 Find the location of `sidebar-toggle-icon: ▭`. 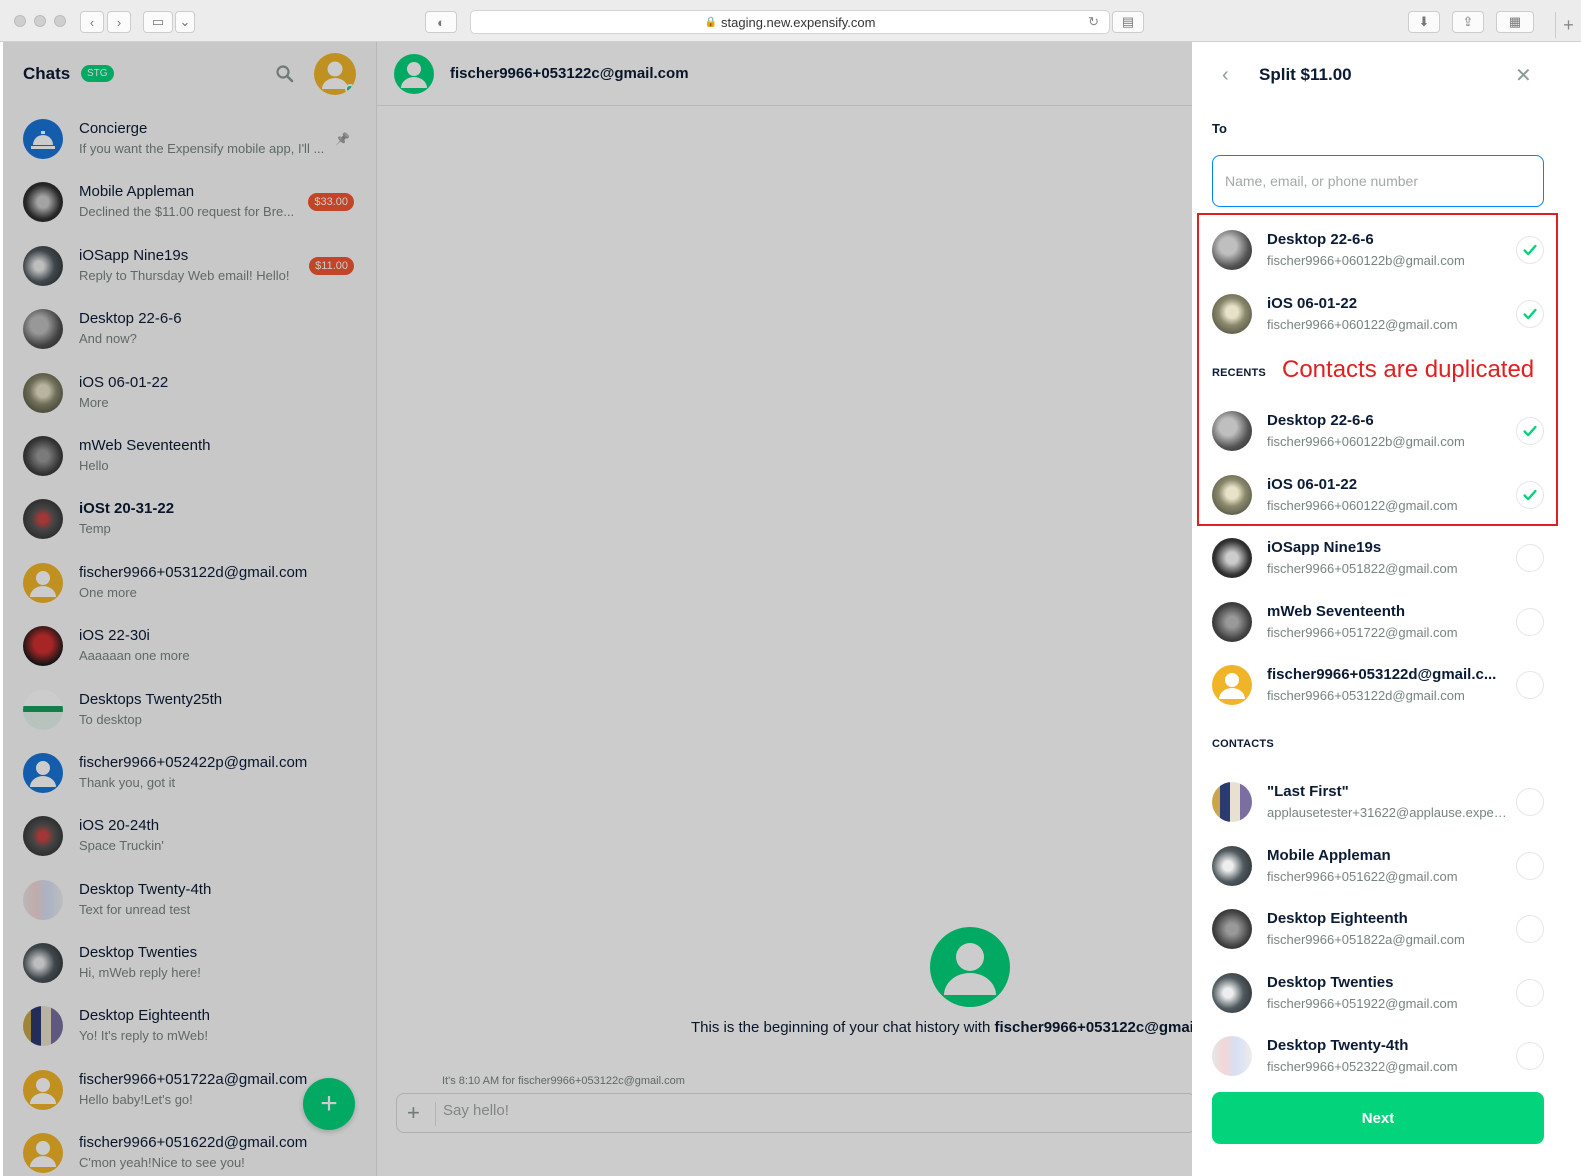

sidebar-toggle-icon: ▭ is located at coordinates (158, 22).